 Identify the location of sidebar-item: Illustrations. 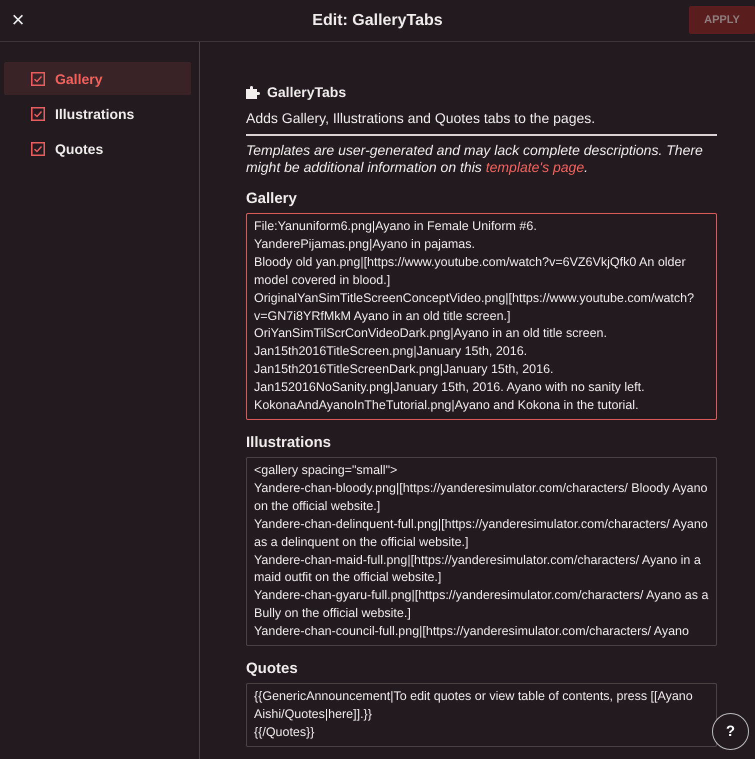
(97, 113).